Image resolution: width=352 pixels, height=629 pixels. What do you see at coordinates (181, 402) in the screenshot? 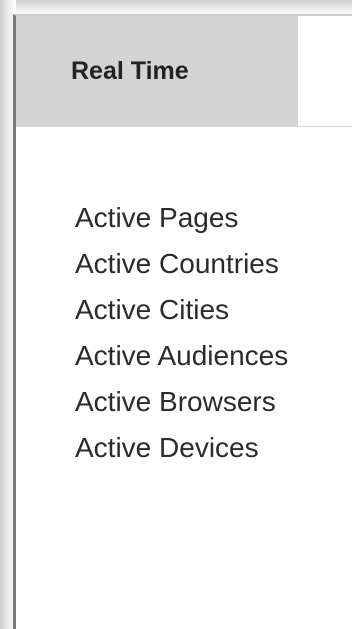
I see `menu-item-active-browsers: Active Browsers` at bounding box center [181, 402].